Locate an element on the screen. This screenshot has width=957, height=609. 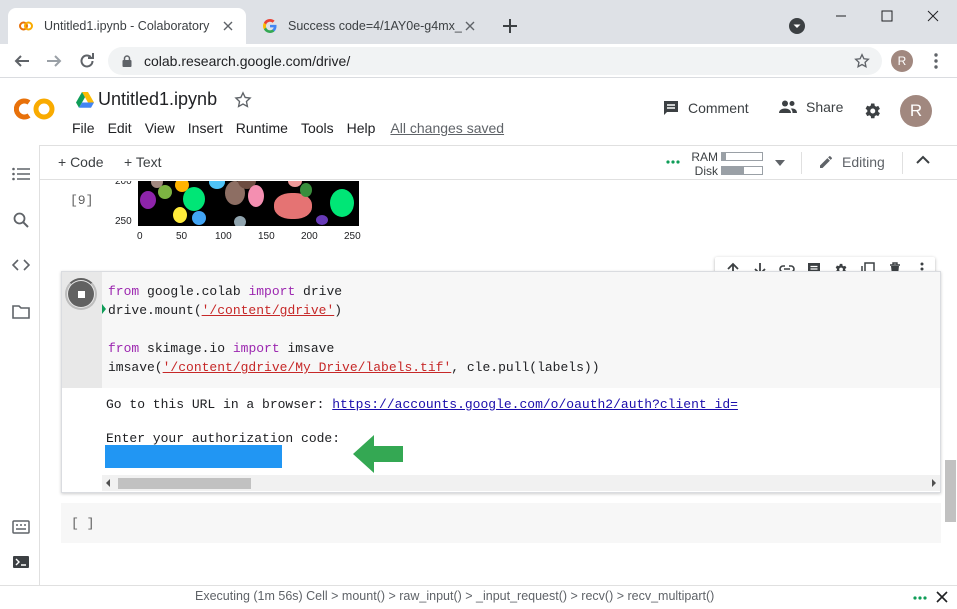
maximize-icon is located at coordinates (887, 16).